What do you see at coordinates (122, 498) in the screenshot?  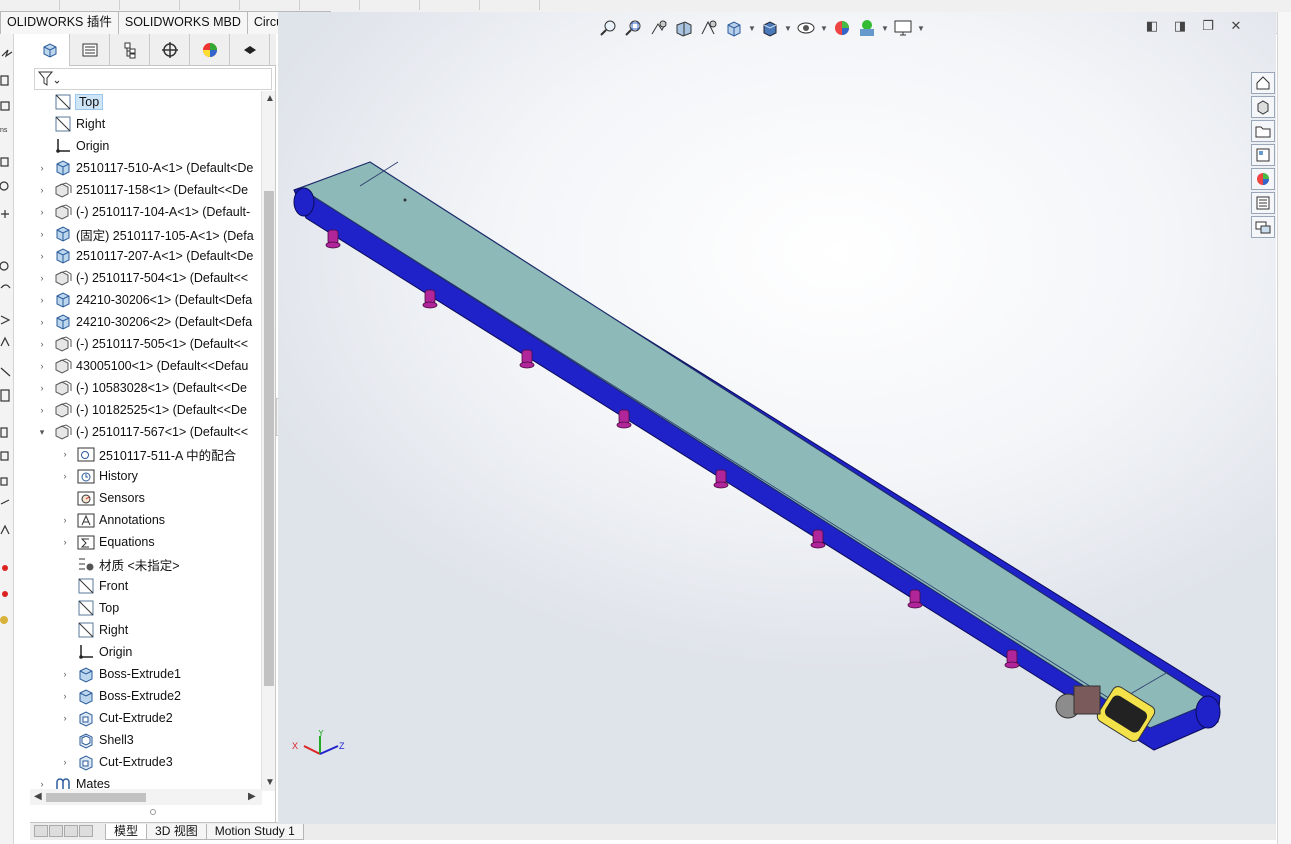 I see `tree-item-label: Sensors` at bounding box center [122, 498].